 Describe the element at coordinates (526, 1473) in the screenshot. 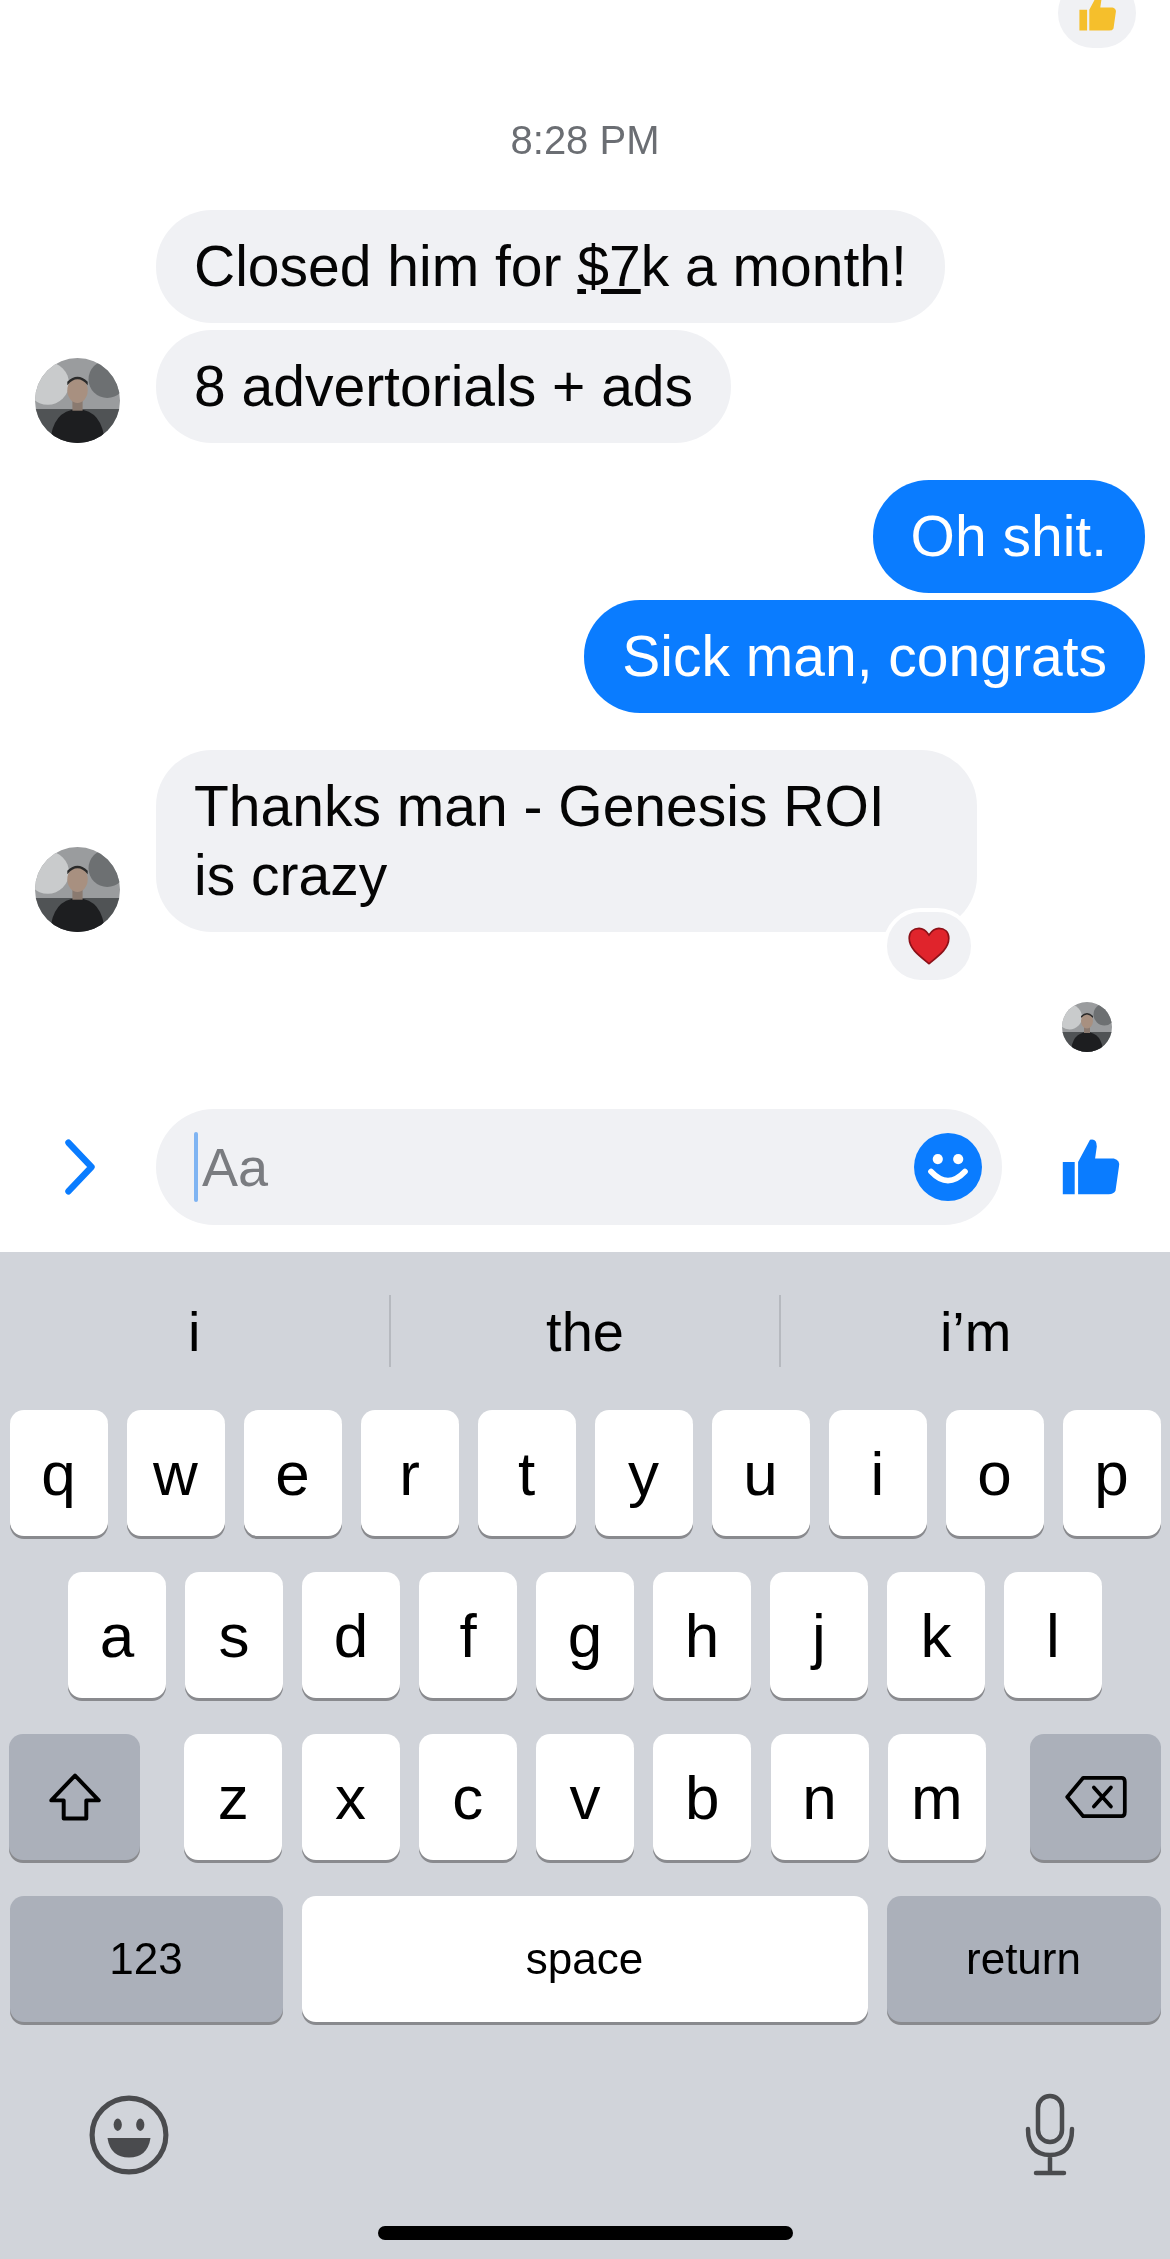

I see `key: t` at that location.